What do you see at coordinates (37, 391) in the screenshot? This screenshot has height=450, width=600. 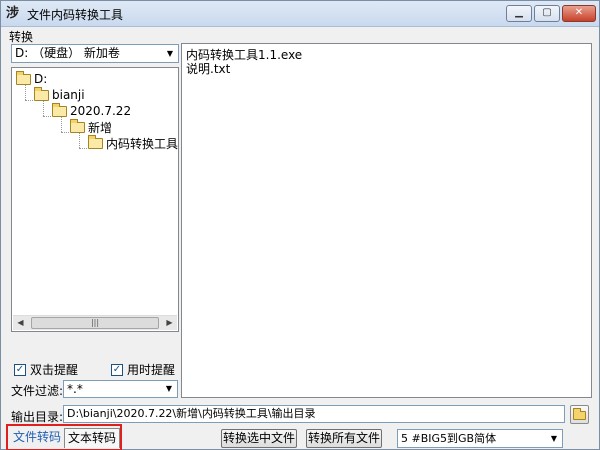 I see `file-filter-label: 文件过滤:` at bounding box center [37, 391].